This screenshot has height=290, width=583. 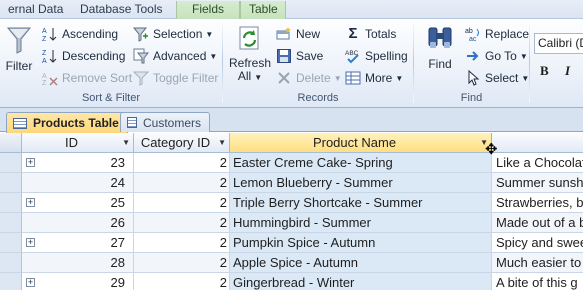 I want to click on save-label: Save, so click(x=310, y=56).